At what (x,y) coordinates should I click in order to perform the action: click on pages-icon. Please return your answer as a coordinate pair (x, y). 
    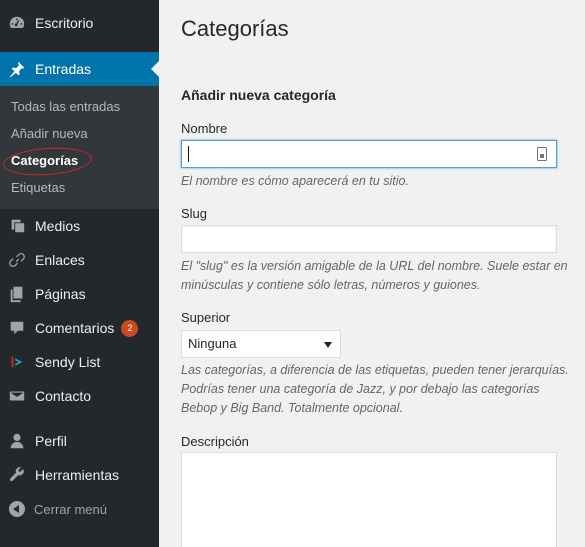
    Looking at the image, I should click on (17, 294).